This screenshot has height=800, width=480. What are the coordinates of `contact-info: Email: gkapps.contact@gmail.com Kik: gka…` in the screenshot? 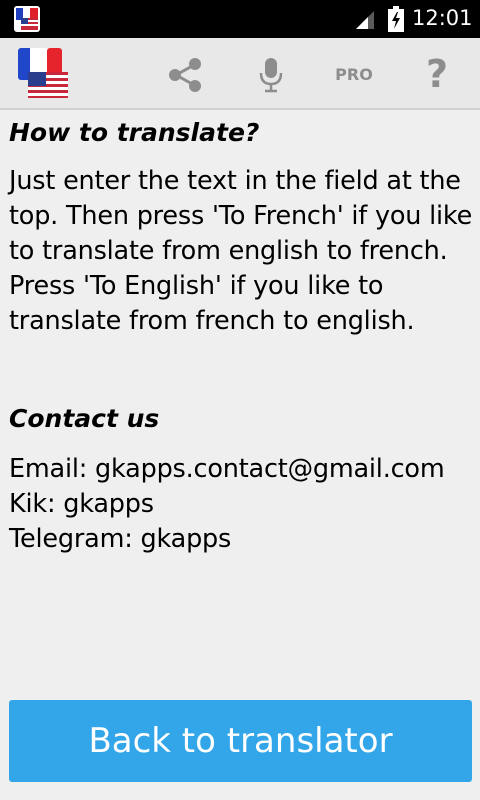 It's located at (244, 504).